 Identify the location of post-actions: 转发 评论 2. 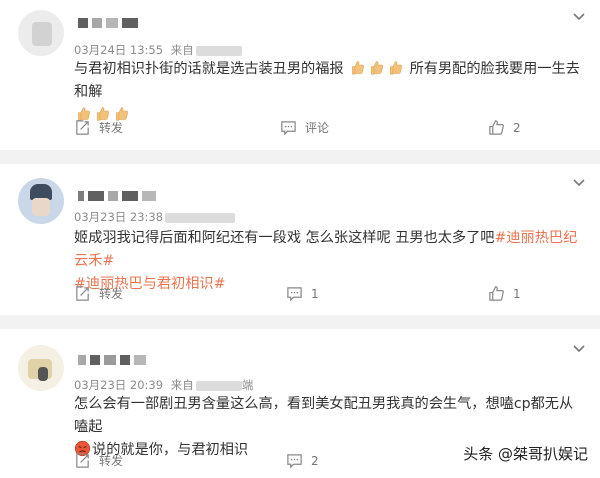
(300, 130).